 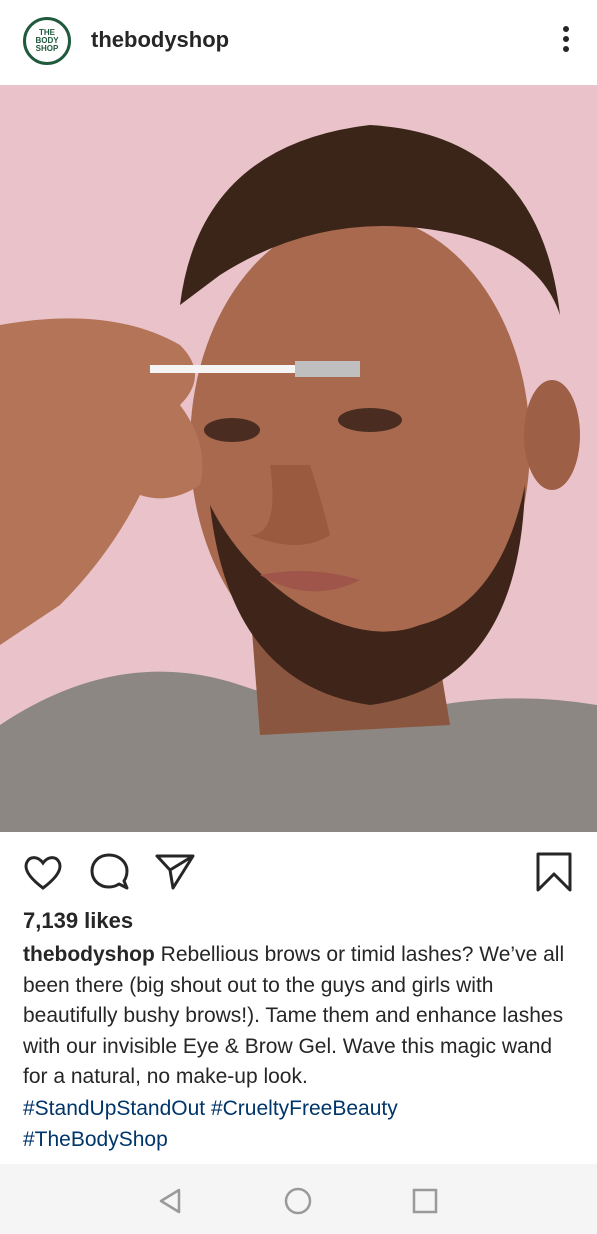 I want to click on back-nav-icon, so click(x=170, y=1201).